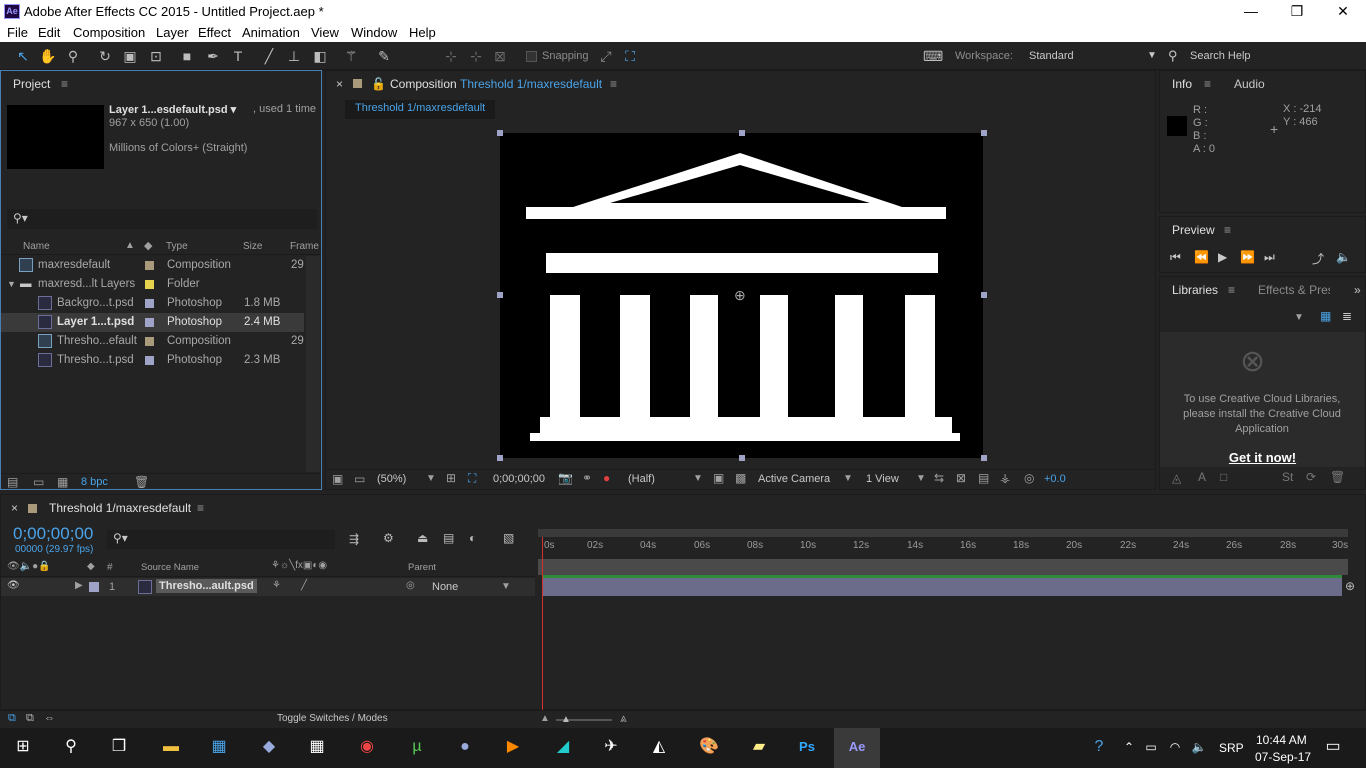  I want to click on snapshot-icon: 📷, so click(565, 478).